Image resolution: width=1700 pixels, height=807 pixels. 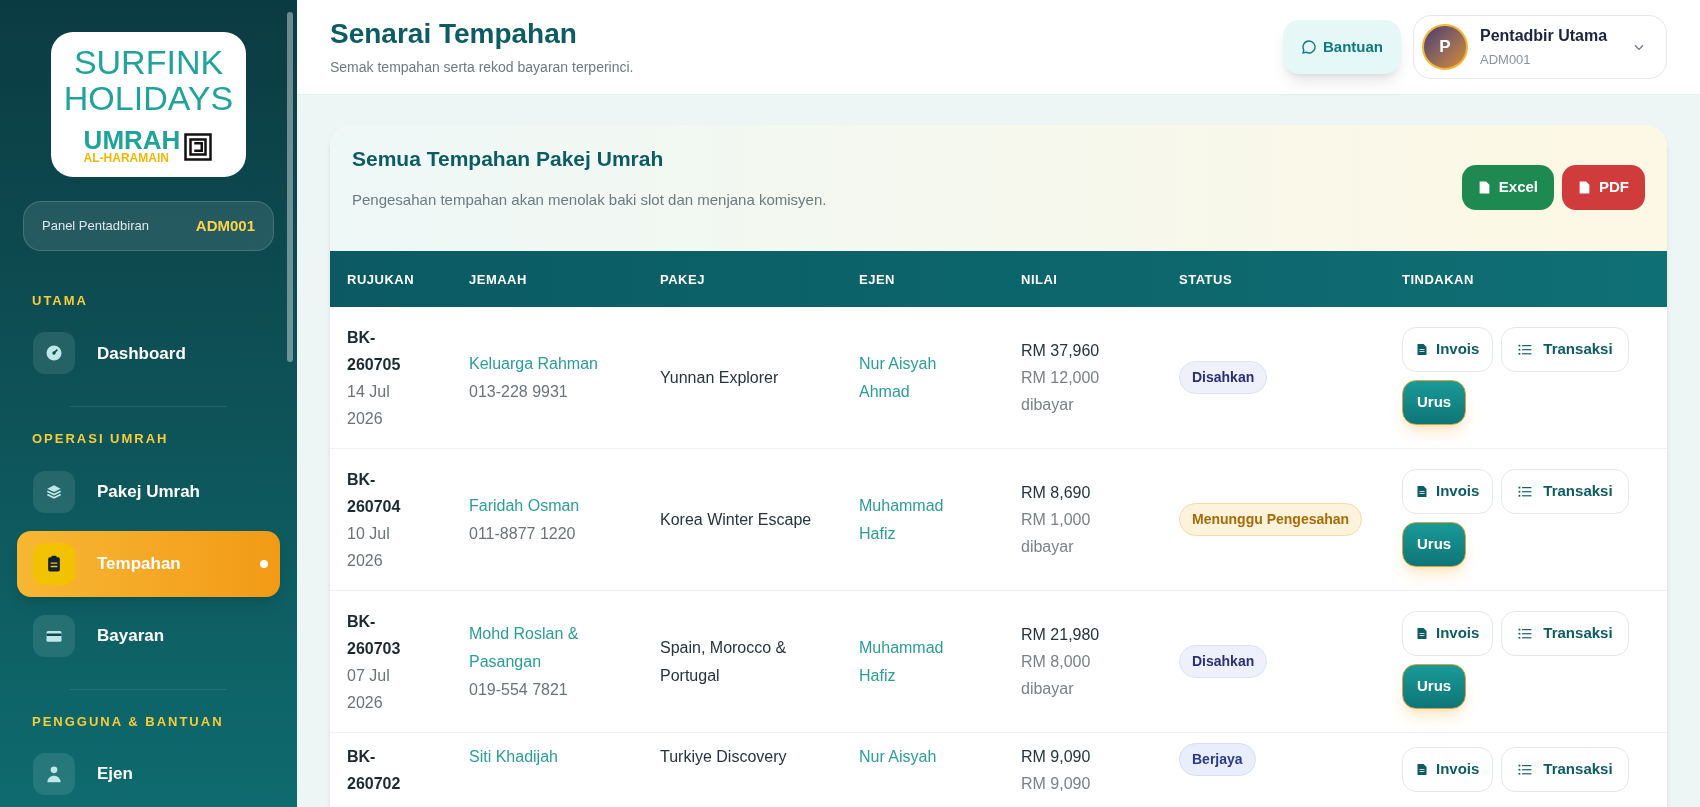 What do you see at coordinates (551, 648) in the screenshot?
I see `customer-link: Mohd Roslan & Pasangan` at bounding box center [551, 648].